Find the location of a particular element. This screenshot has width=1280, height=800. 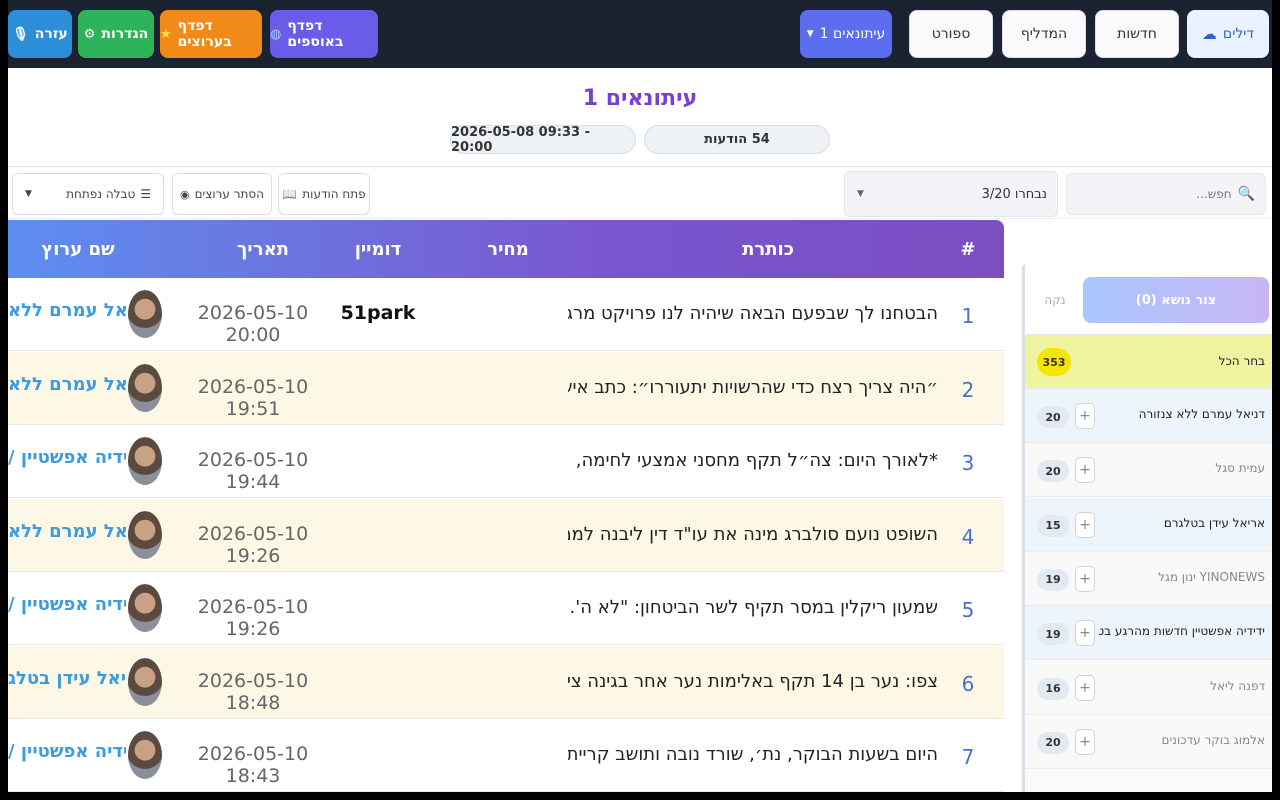

journalists-dropdown: ▼ עיתונאים 1 is located at coordinates (846, 34).